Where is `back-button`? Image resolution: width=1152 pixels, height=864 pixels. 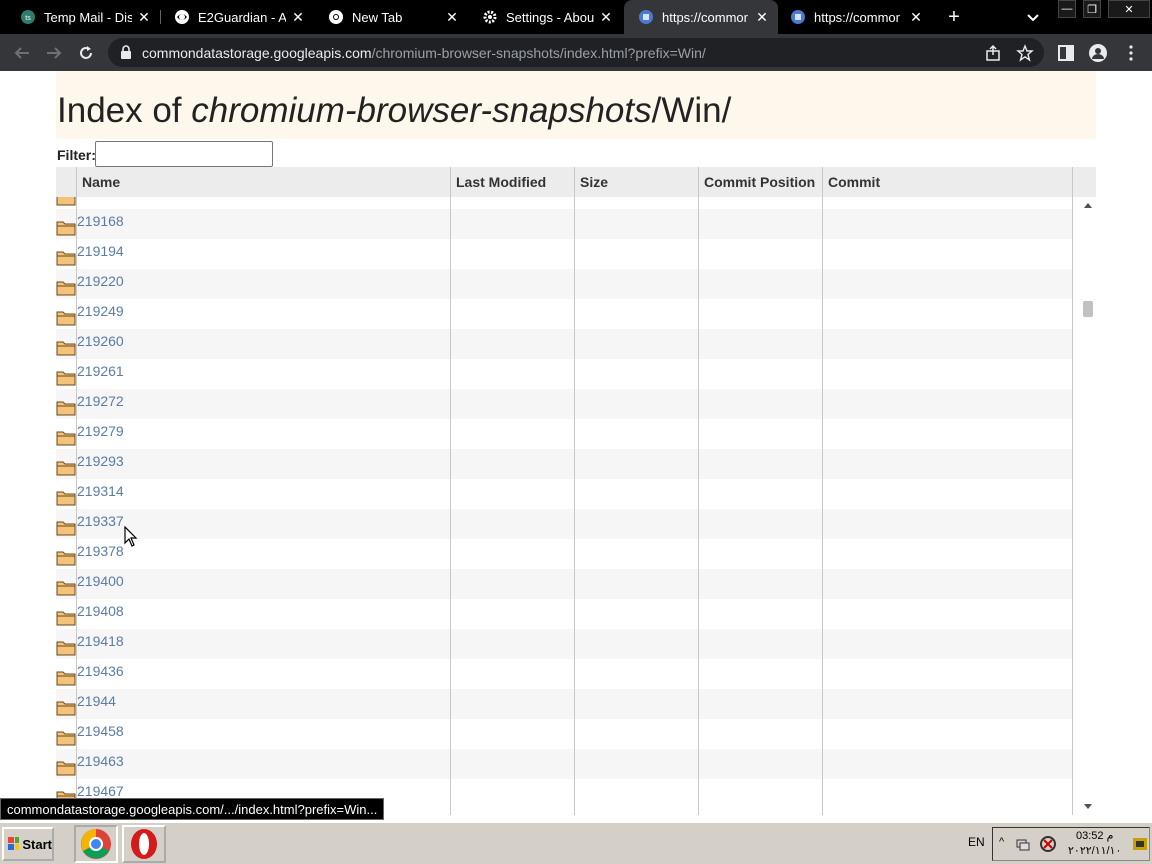 back-button is located at coordinates (22, 53).